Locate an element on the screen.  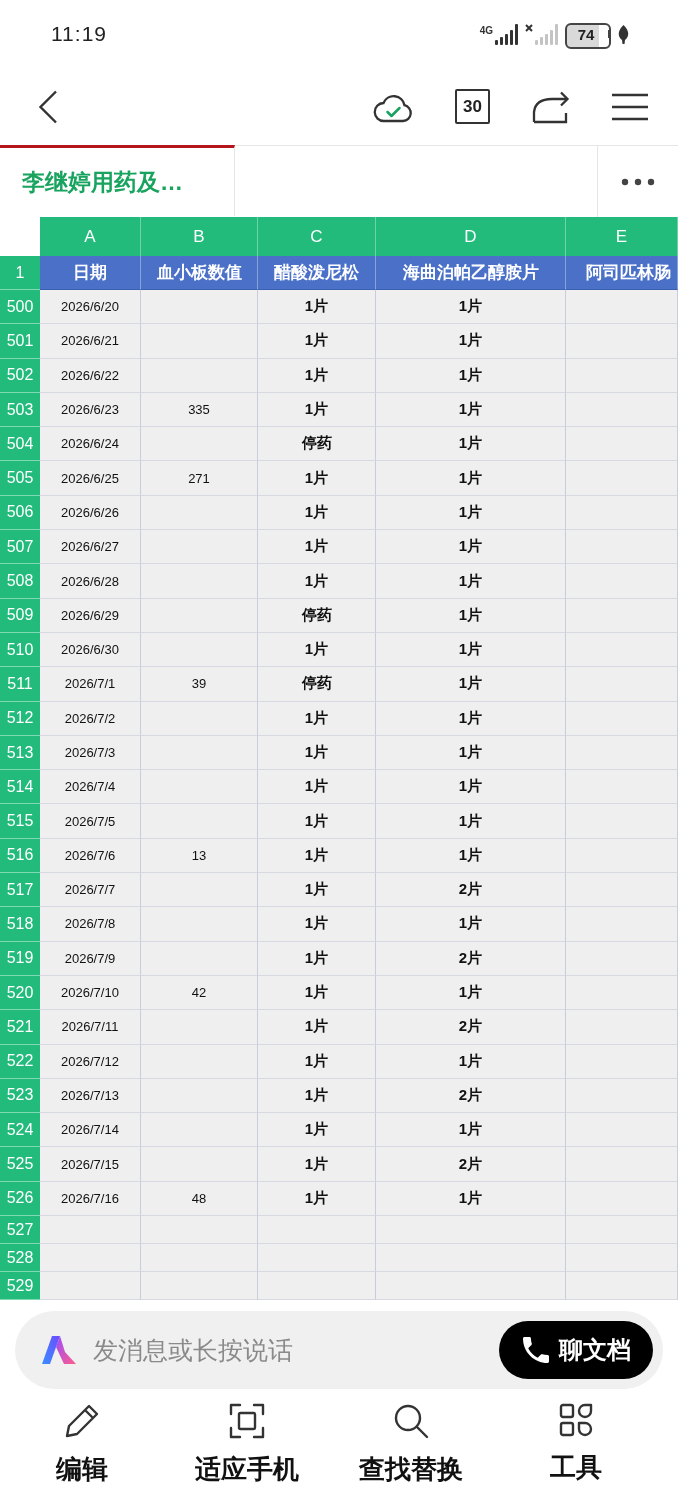
table-cell: 48 is located at coordinates (199, 1198).